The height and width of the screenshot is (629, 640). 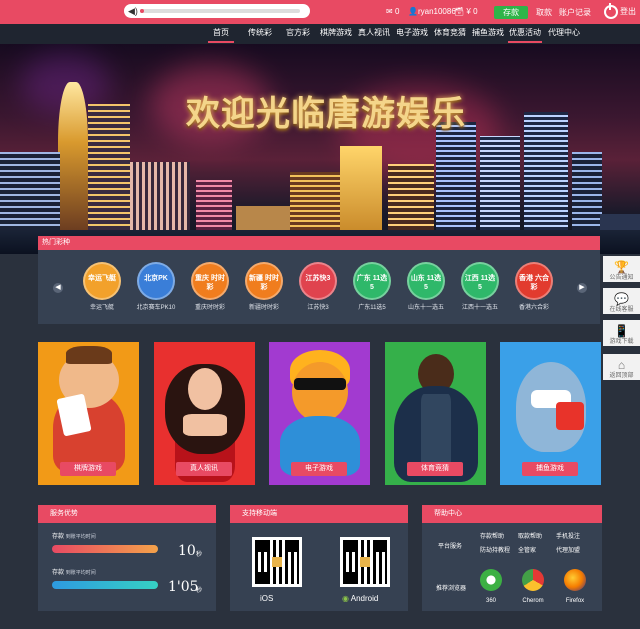 What do you see at coordinates (64, 513) in the screenshot?
I see `service-title: 服务优势` at bounding box center [64, 513].